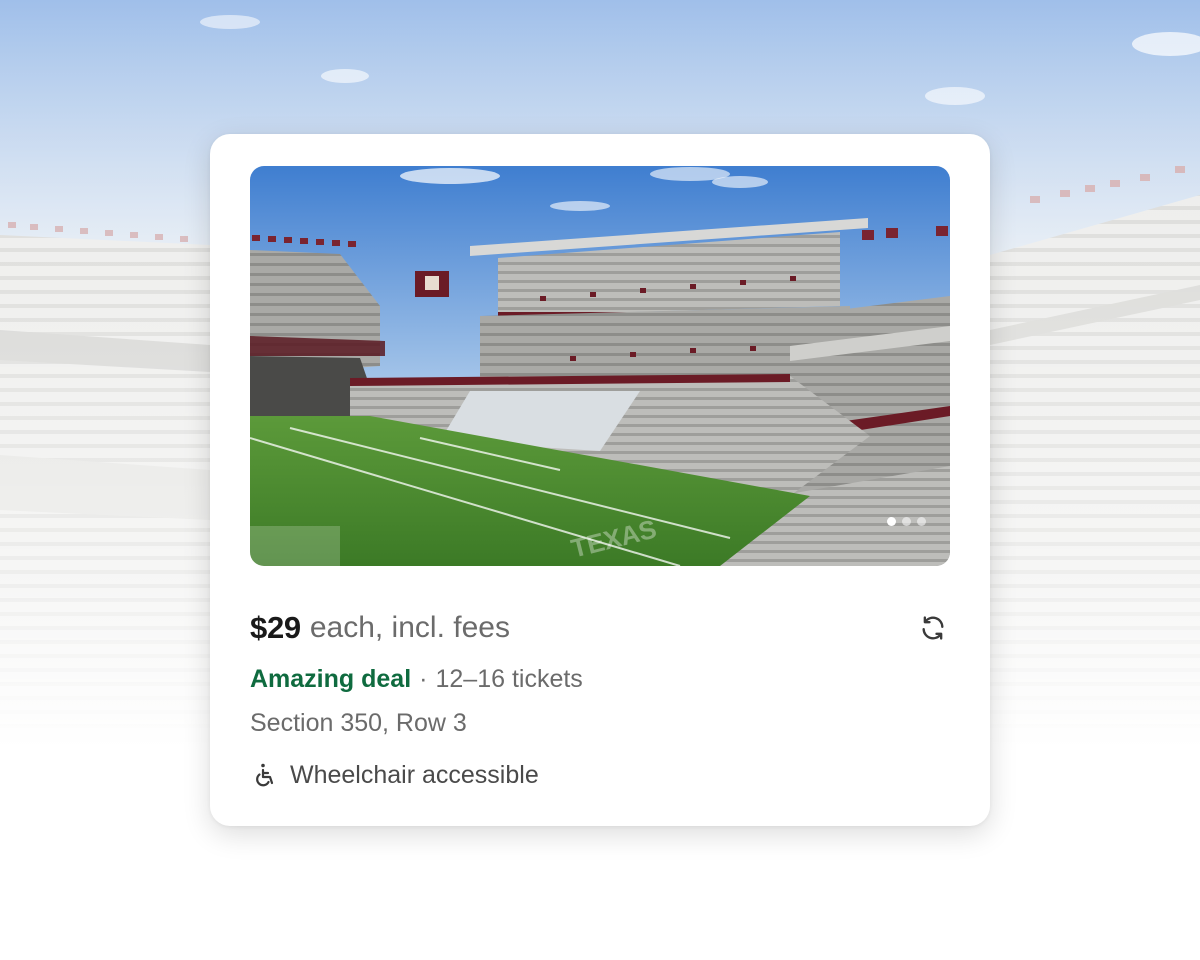  I want to click on accessibility-row: Wheelchair accessible, so click(394, 775).